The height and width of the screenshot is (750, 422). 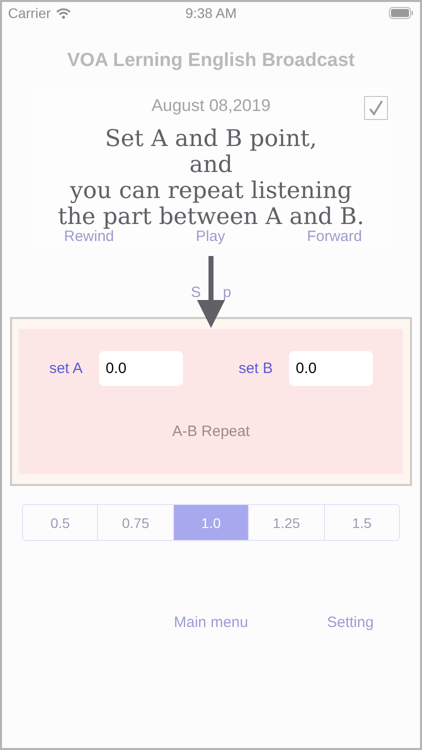 What do you see at coordinates (401, 13) in the screenshot?
I see `battery-icon` at bounding box center [401, 13].